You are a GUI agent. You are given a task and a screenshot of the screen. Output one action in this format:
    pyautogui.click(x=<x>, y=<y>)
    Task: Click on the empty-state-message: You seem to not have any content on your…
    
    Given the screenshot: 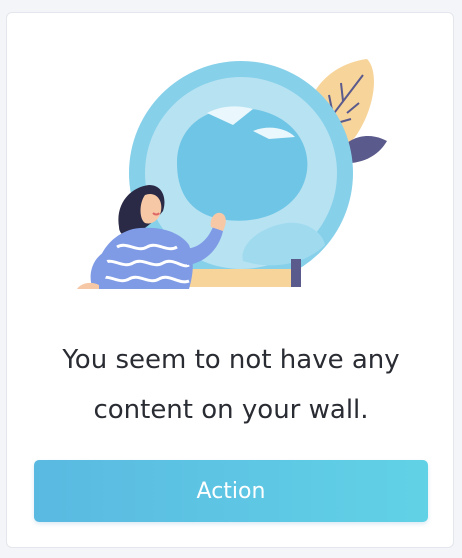 What is the action you would take?
    pyautogui.click(x=231, y=385)
    